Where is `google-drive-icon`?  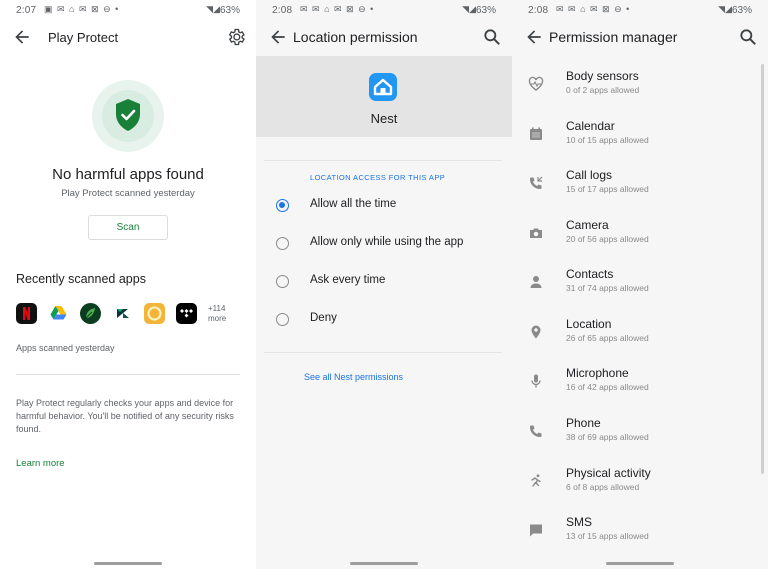
google-drive-icon is located at coordinates (58, 313).